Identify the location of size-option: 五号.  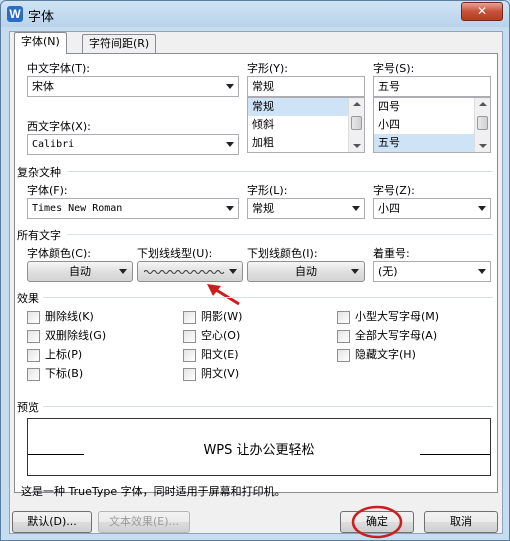
(432, 143).